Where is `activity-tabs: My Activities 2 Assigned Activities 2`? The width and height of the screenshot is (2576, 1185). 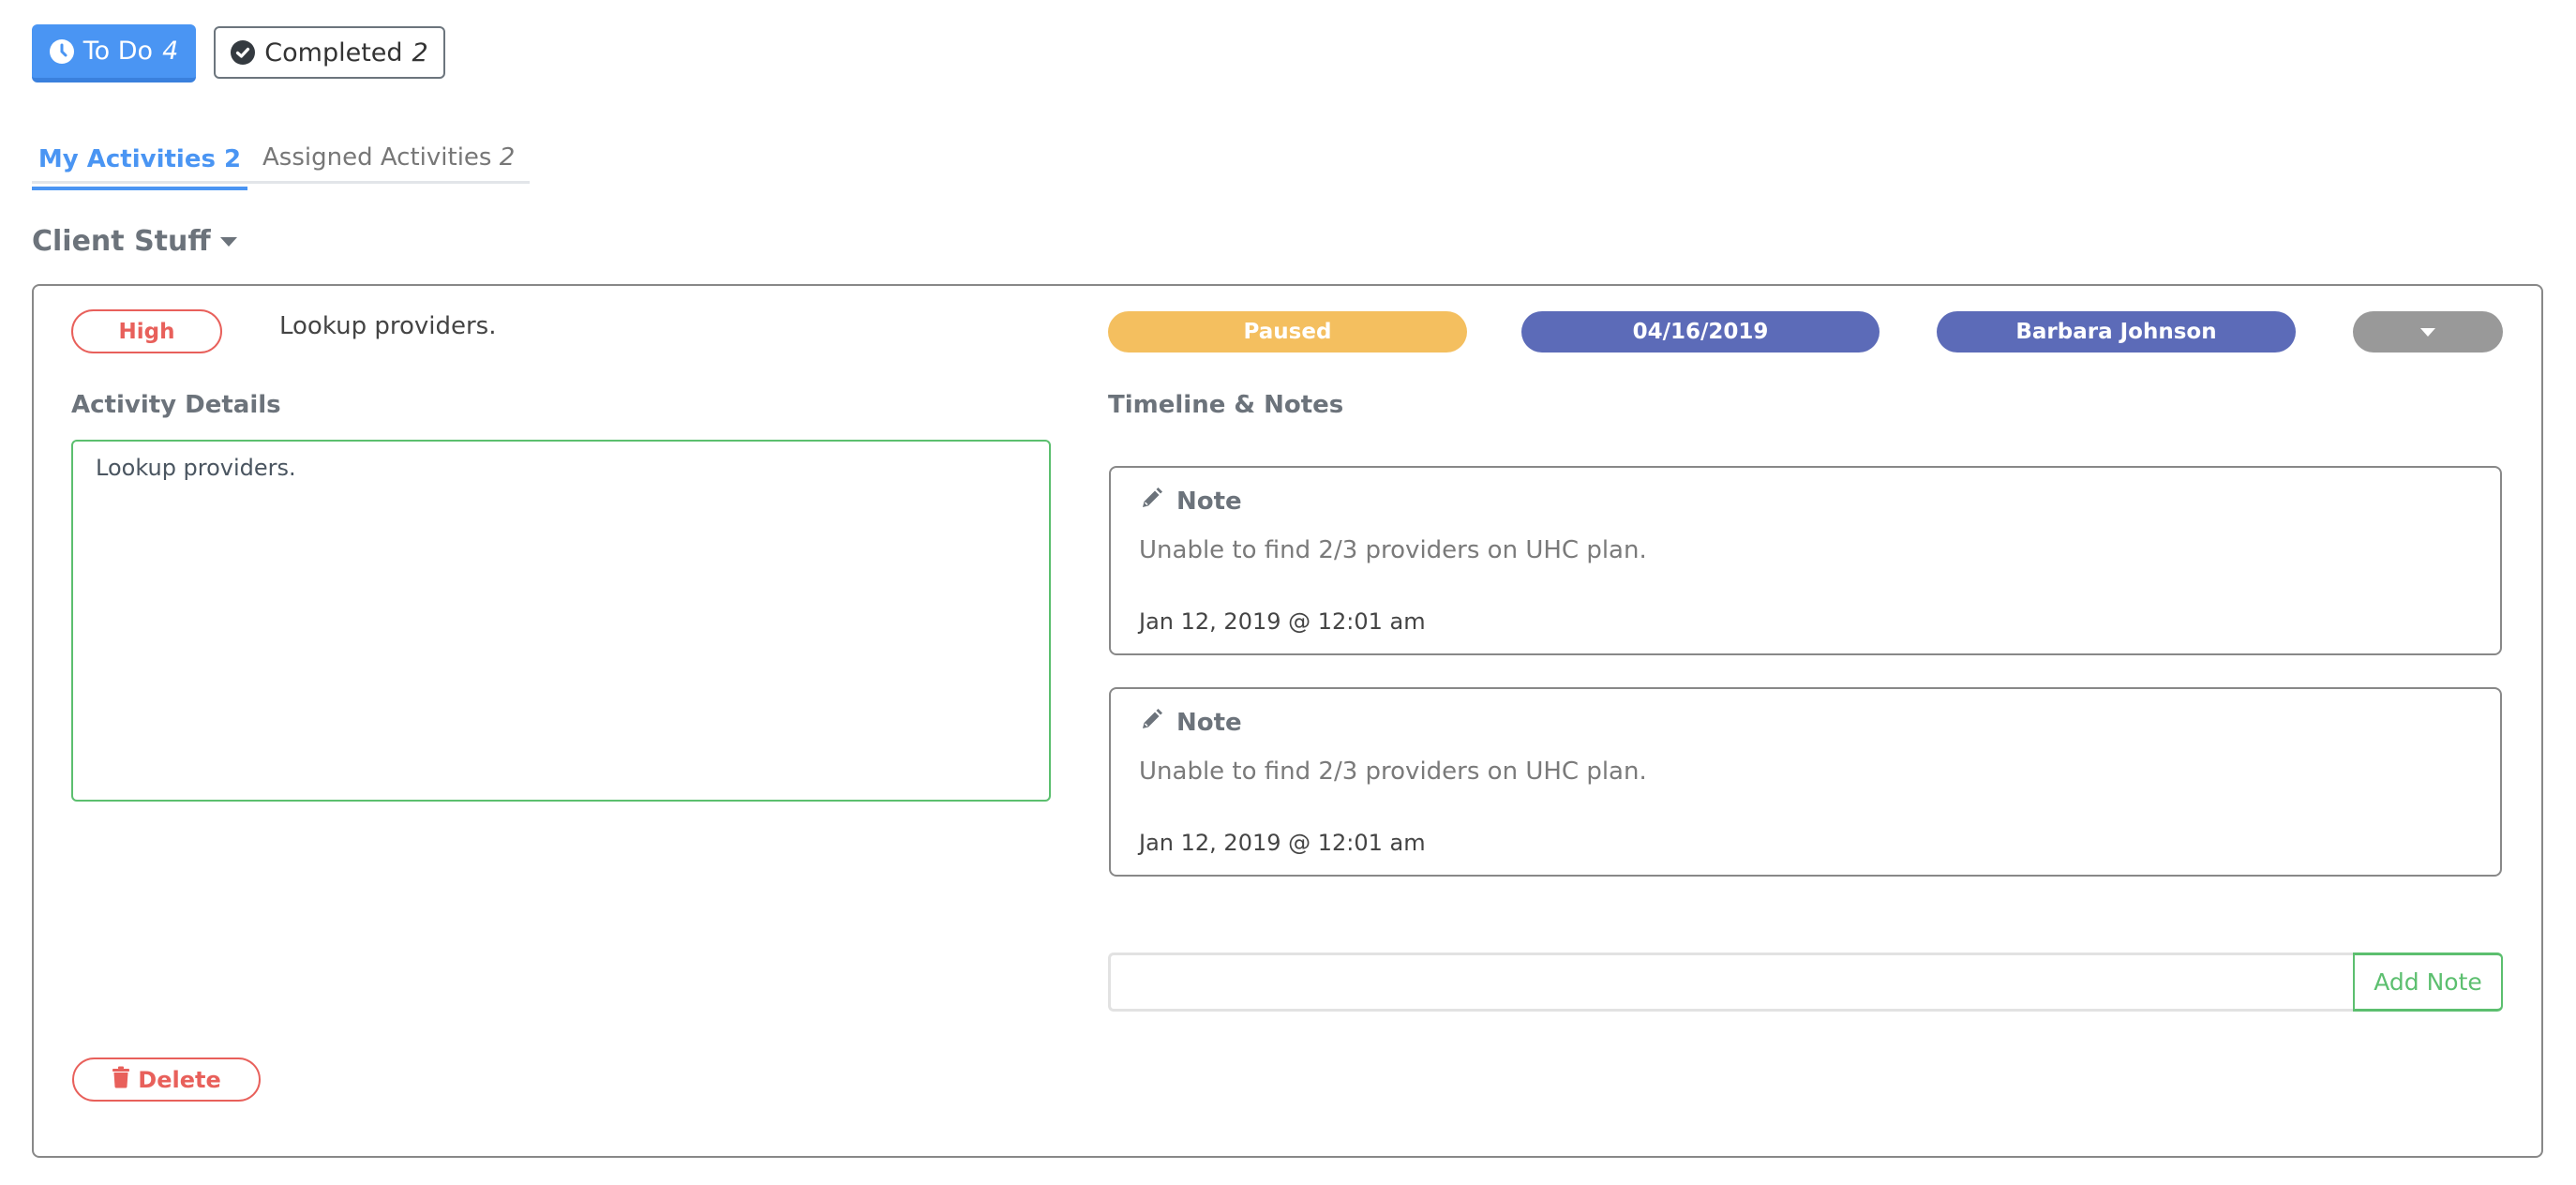 activity-tabs: My Activities 2 Assigned Activities 2 is located at coordinates (281, 160).